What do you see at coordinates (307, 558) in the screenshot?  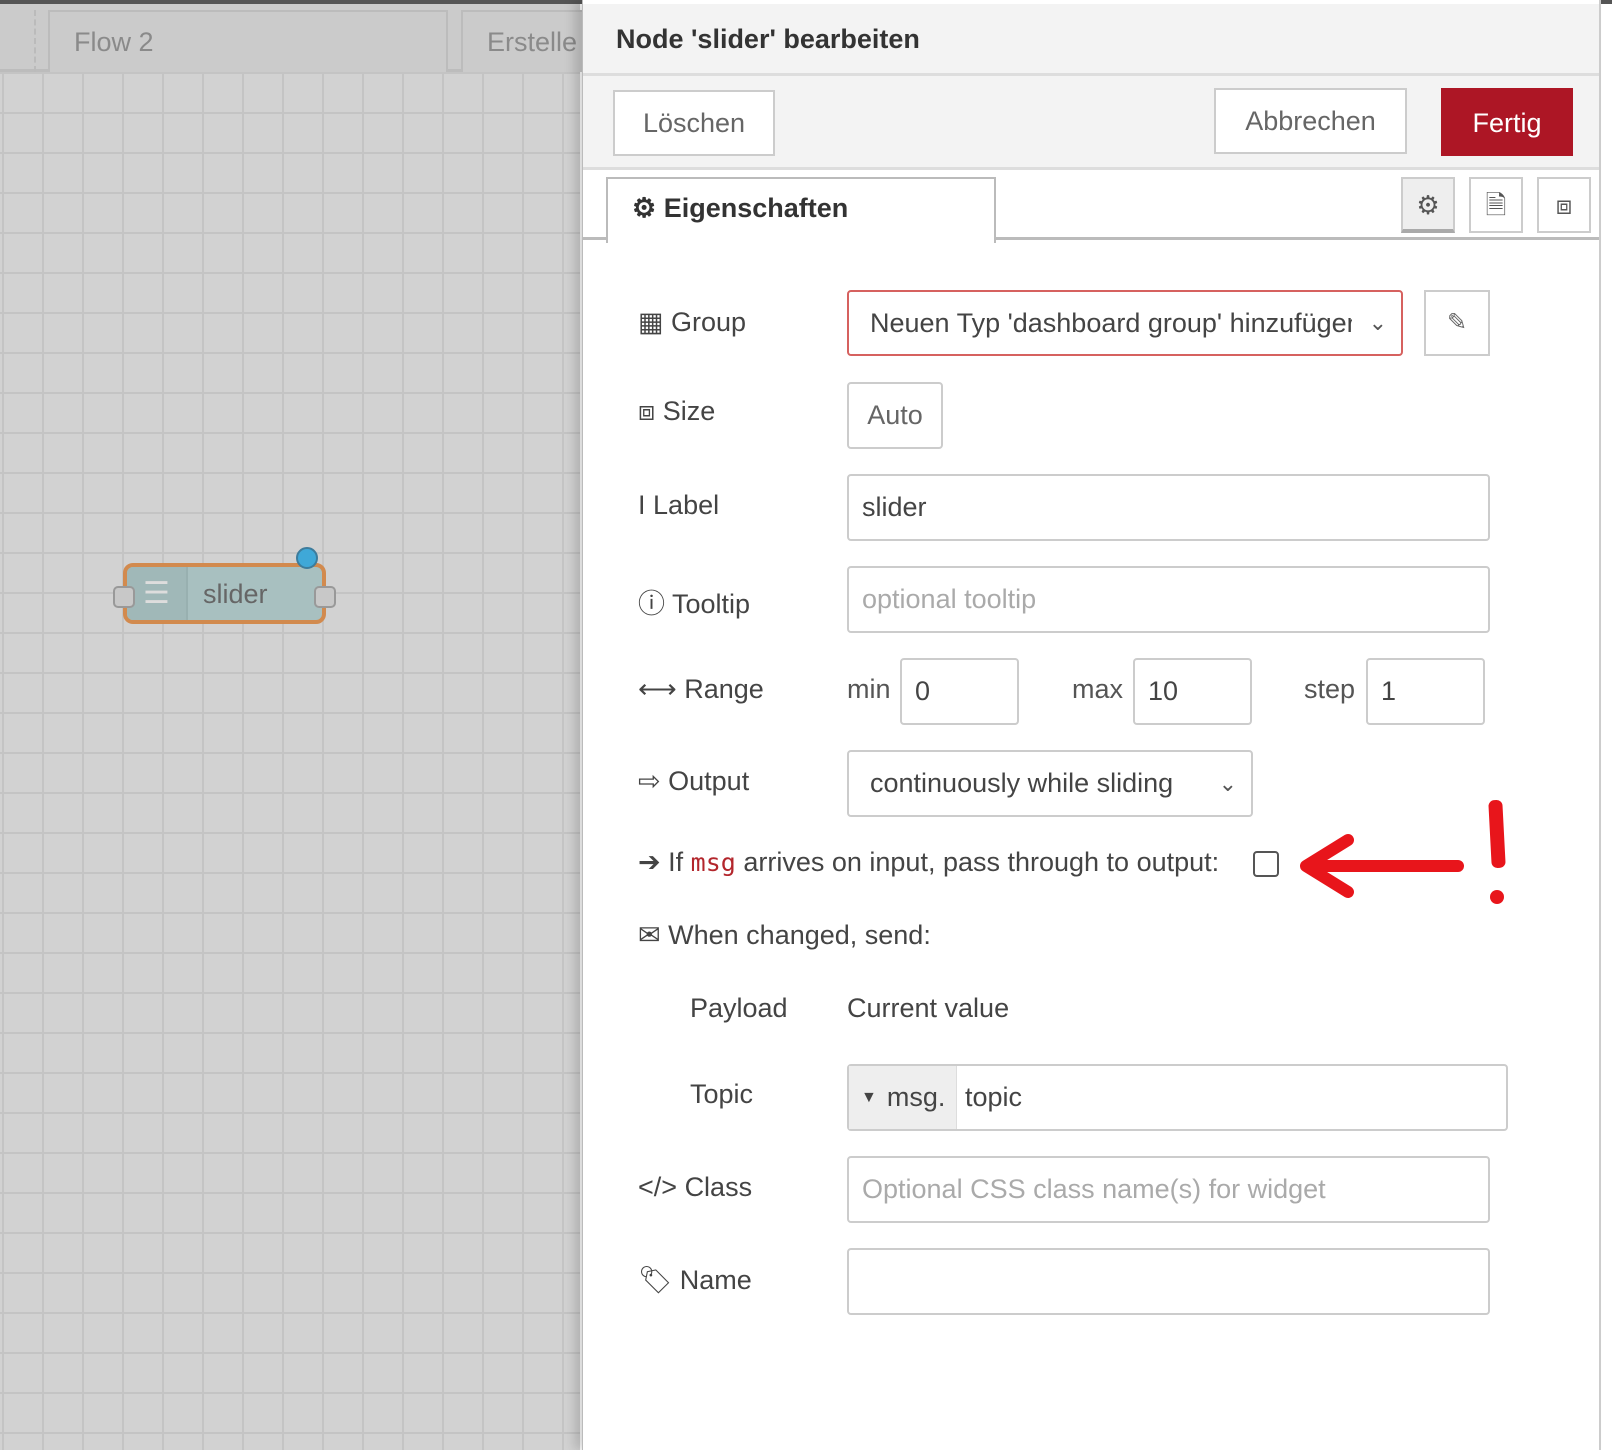 I see `changed-indicator` at bounding box center [307, 558].